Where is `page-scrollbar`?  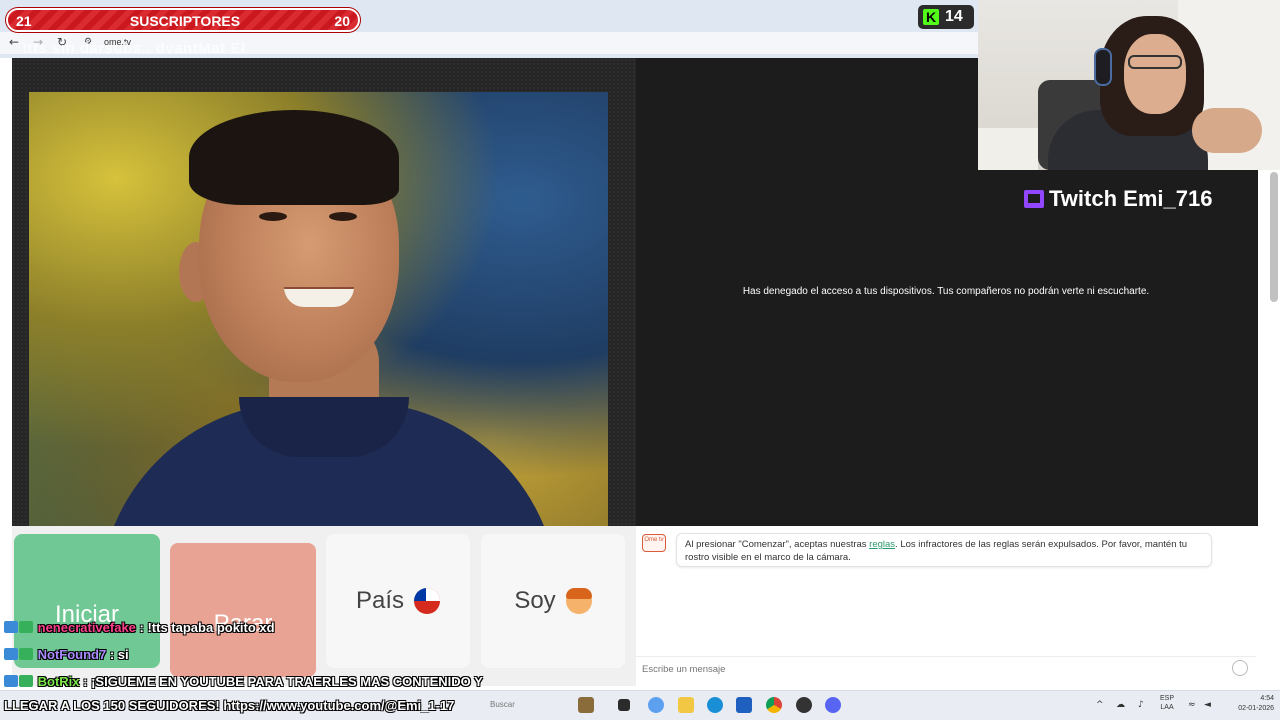
page-scrollbar is located at coordinates (1274, 237).